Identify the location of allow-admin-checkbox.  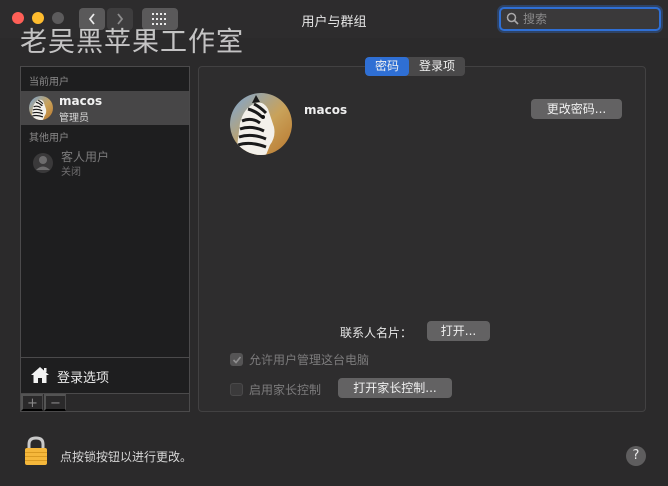
(236, 359).